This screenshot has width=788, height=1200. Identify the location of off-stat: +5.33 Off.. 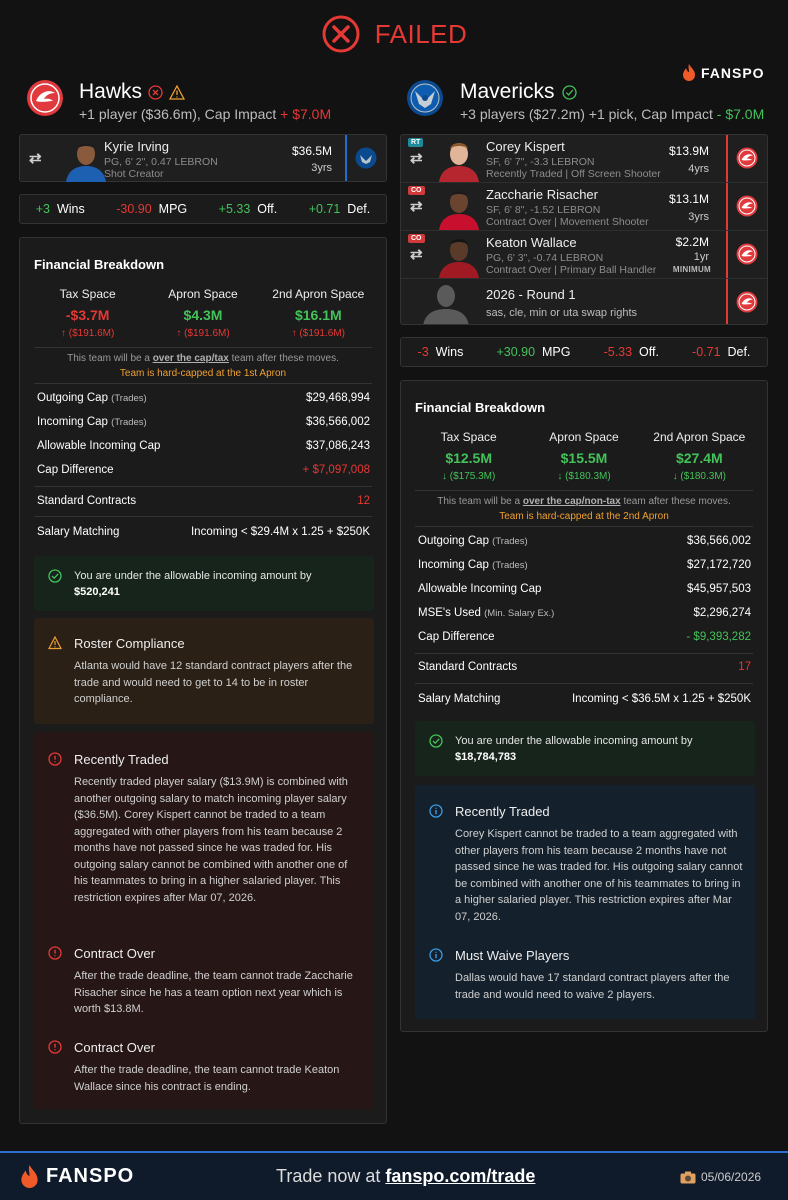
(248, 209).